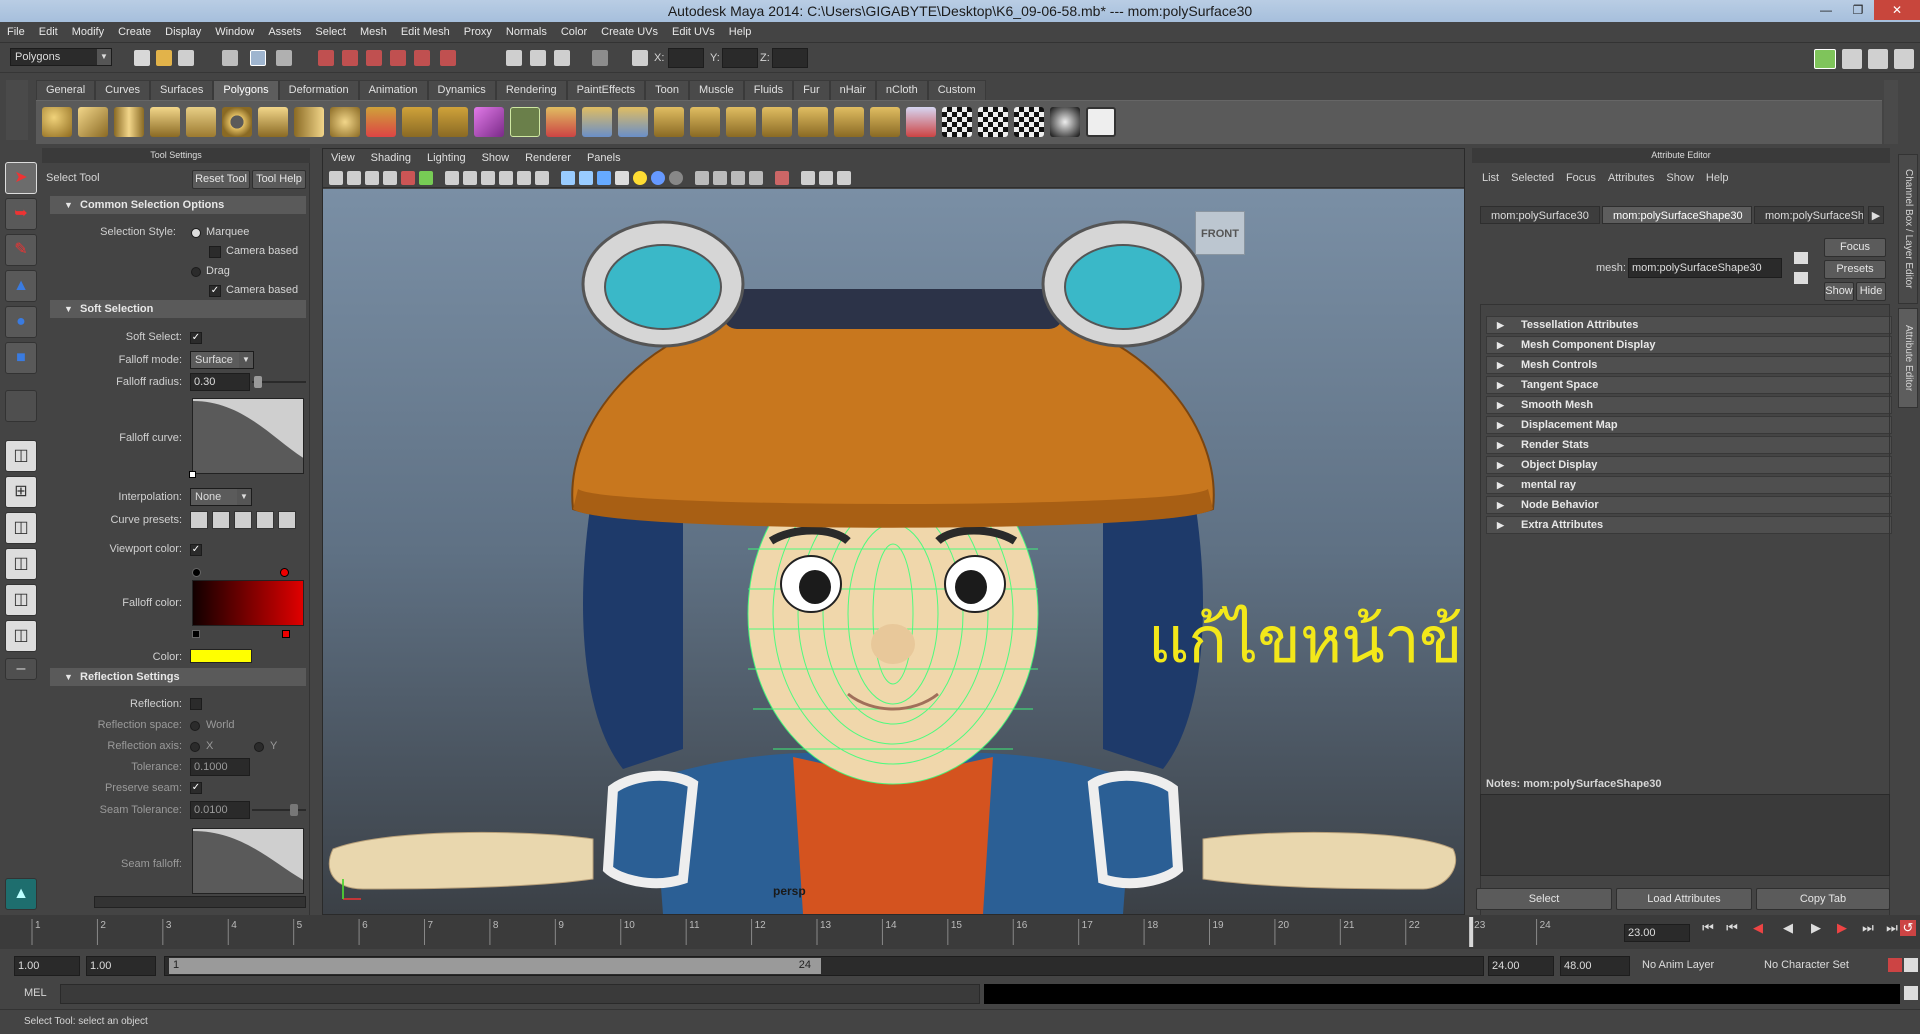 The image size is (1920, 1034). I want to click on color-swatch, so click(221, 656).